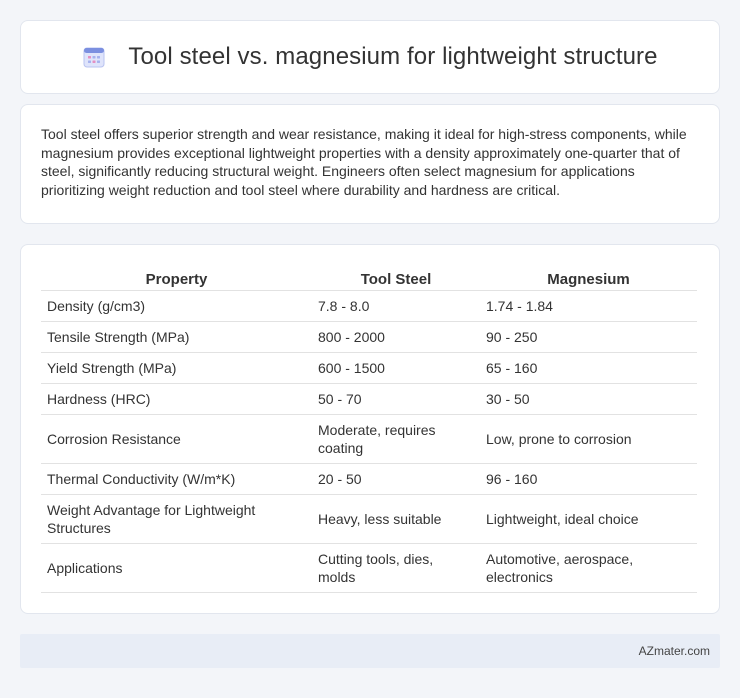 The width and height of the screenshot is (740, 698). Describe the element at coordinates (396, 278) in the screenshot. I see `header-tool-steel: Tool Steel` at that location.